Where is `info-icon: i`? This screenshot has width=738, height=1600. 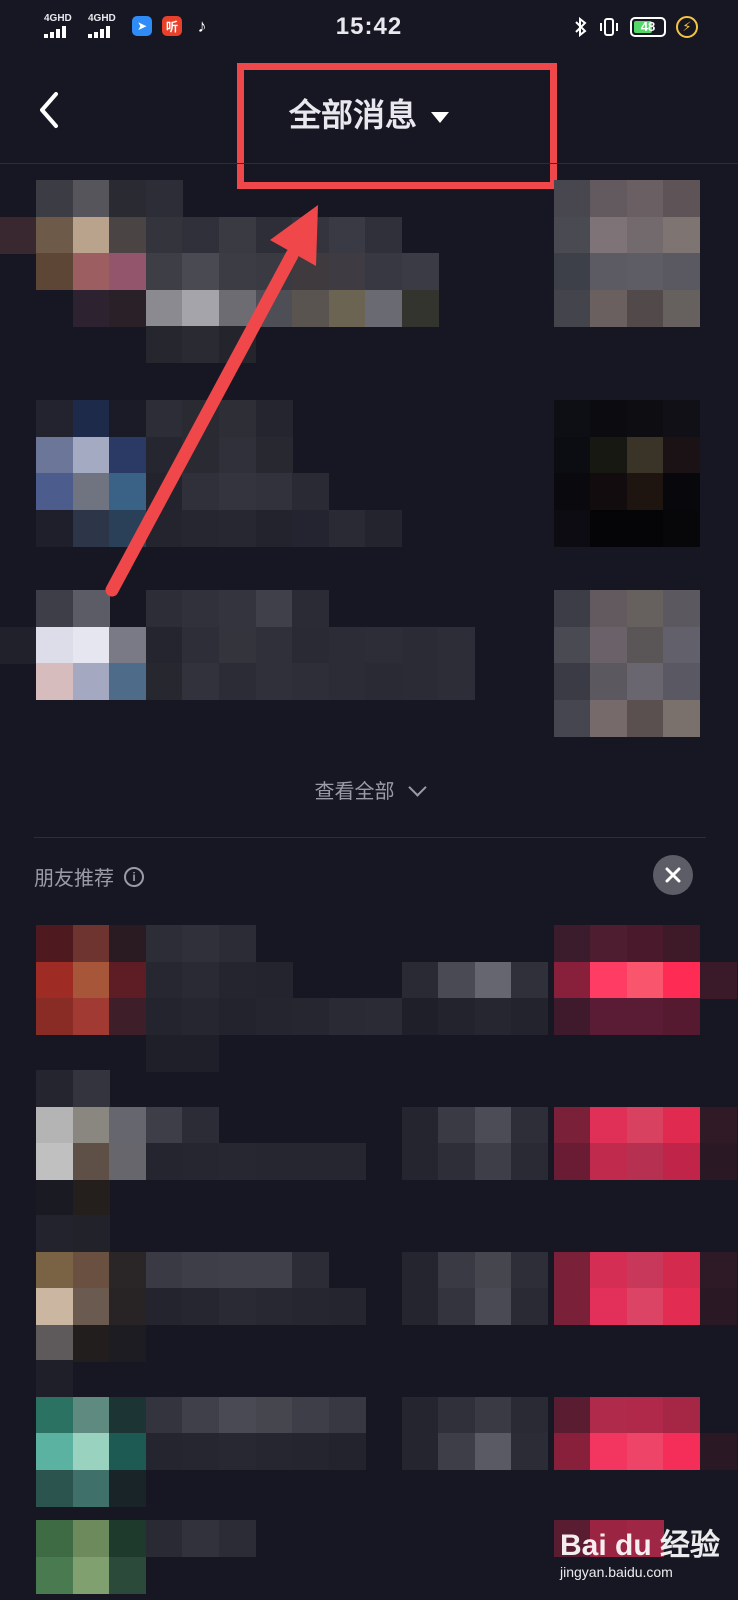 info-icon: i is located at coordinates (134, 876).